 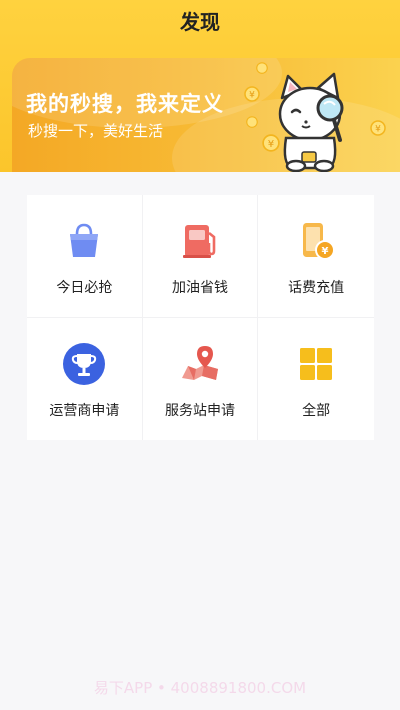 What do you see at coordinates (319, 241) in the screenshot?
I see `phone-recharge-icon: ¥` at bounding box center [319, 241].